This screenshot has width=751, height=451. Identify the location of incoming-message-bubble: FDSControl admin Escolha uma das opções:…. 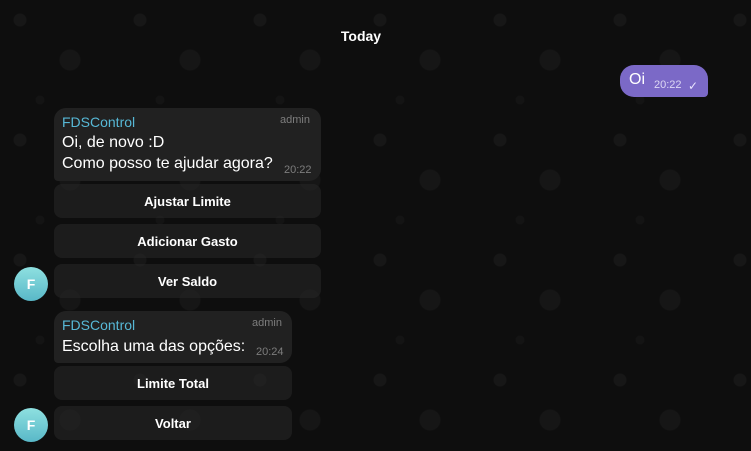
(173, 337).